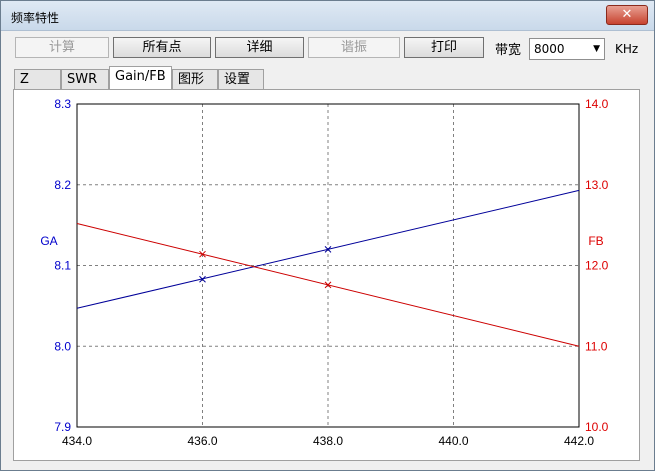 Image resolution: width=655 pixels, height=471 pixels. I want to click on tab-swr: SWR, so click(85, 79).